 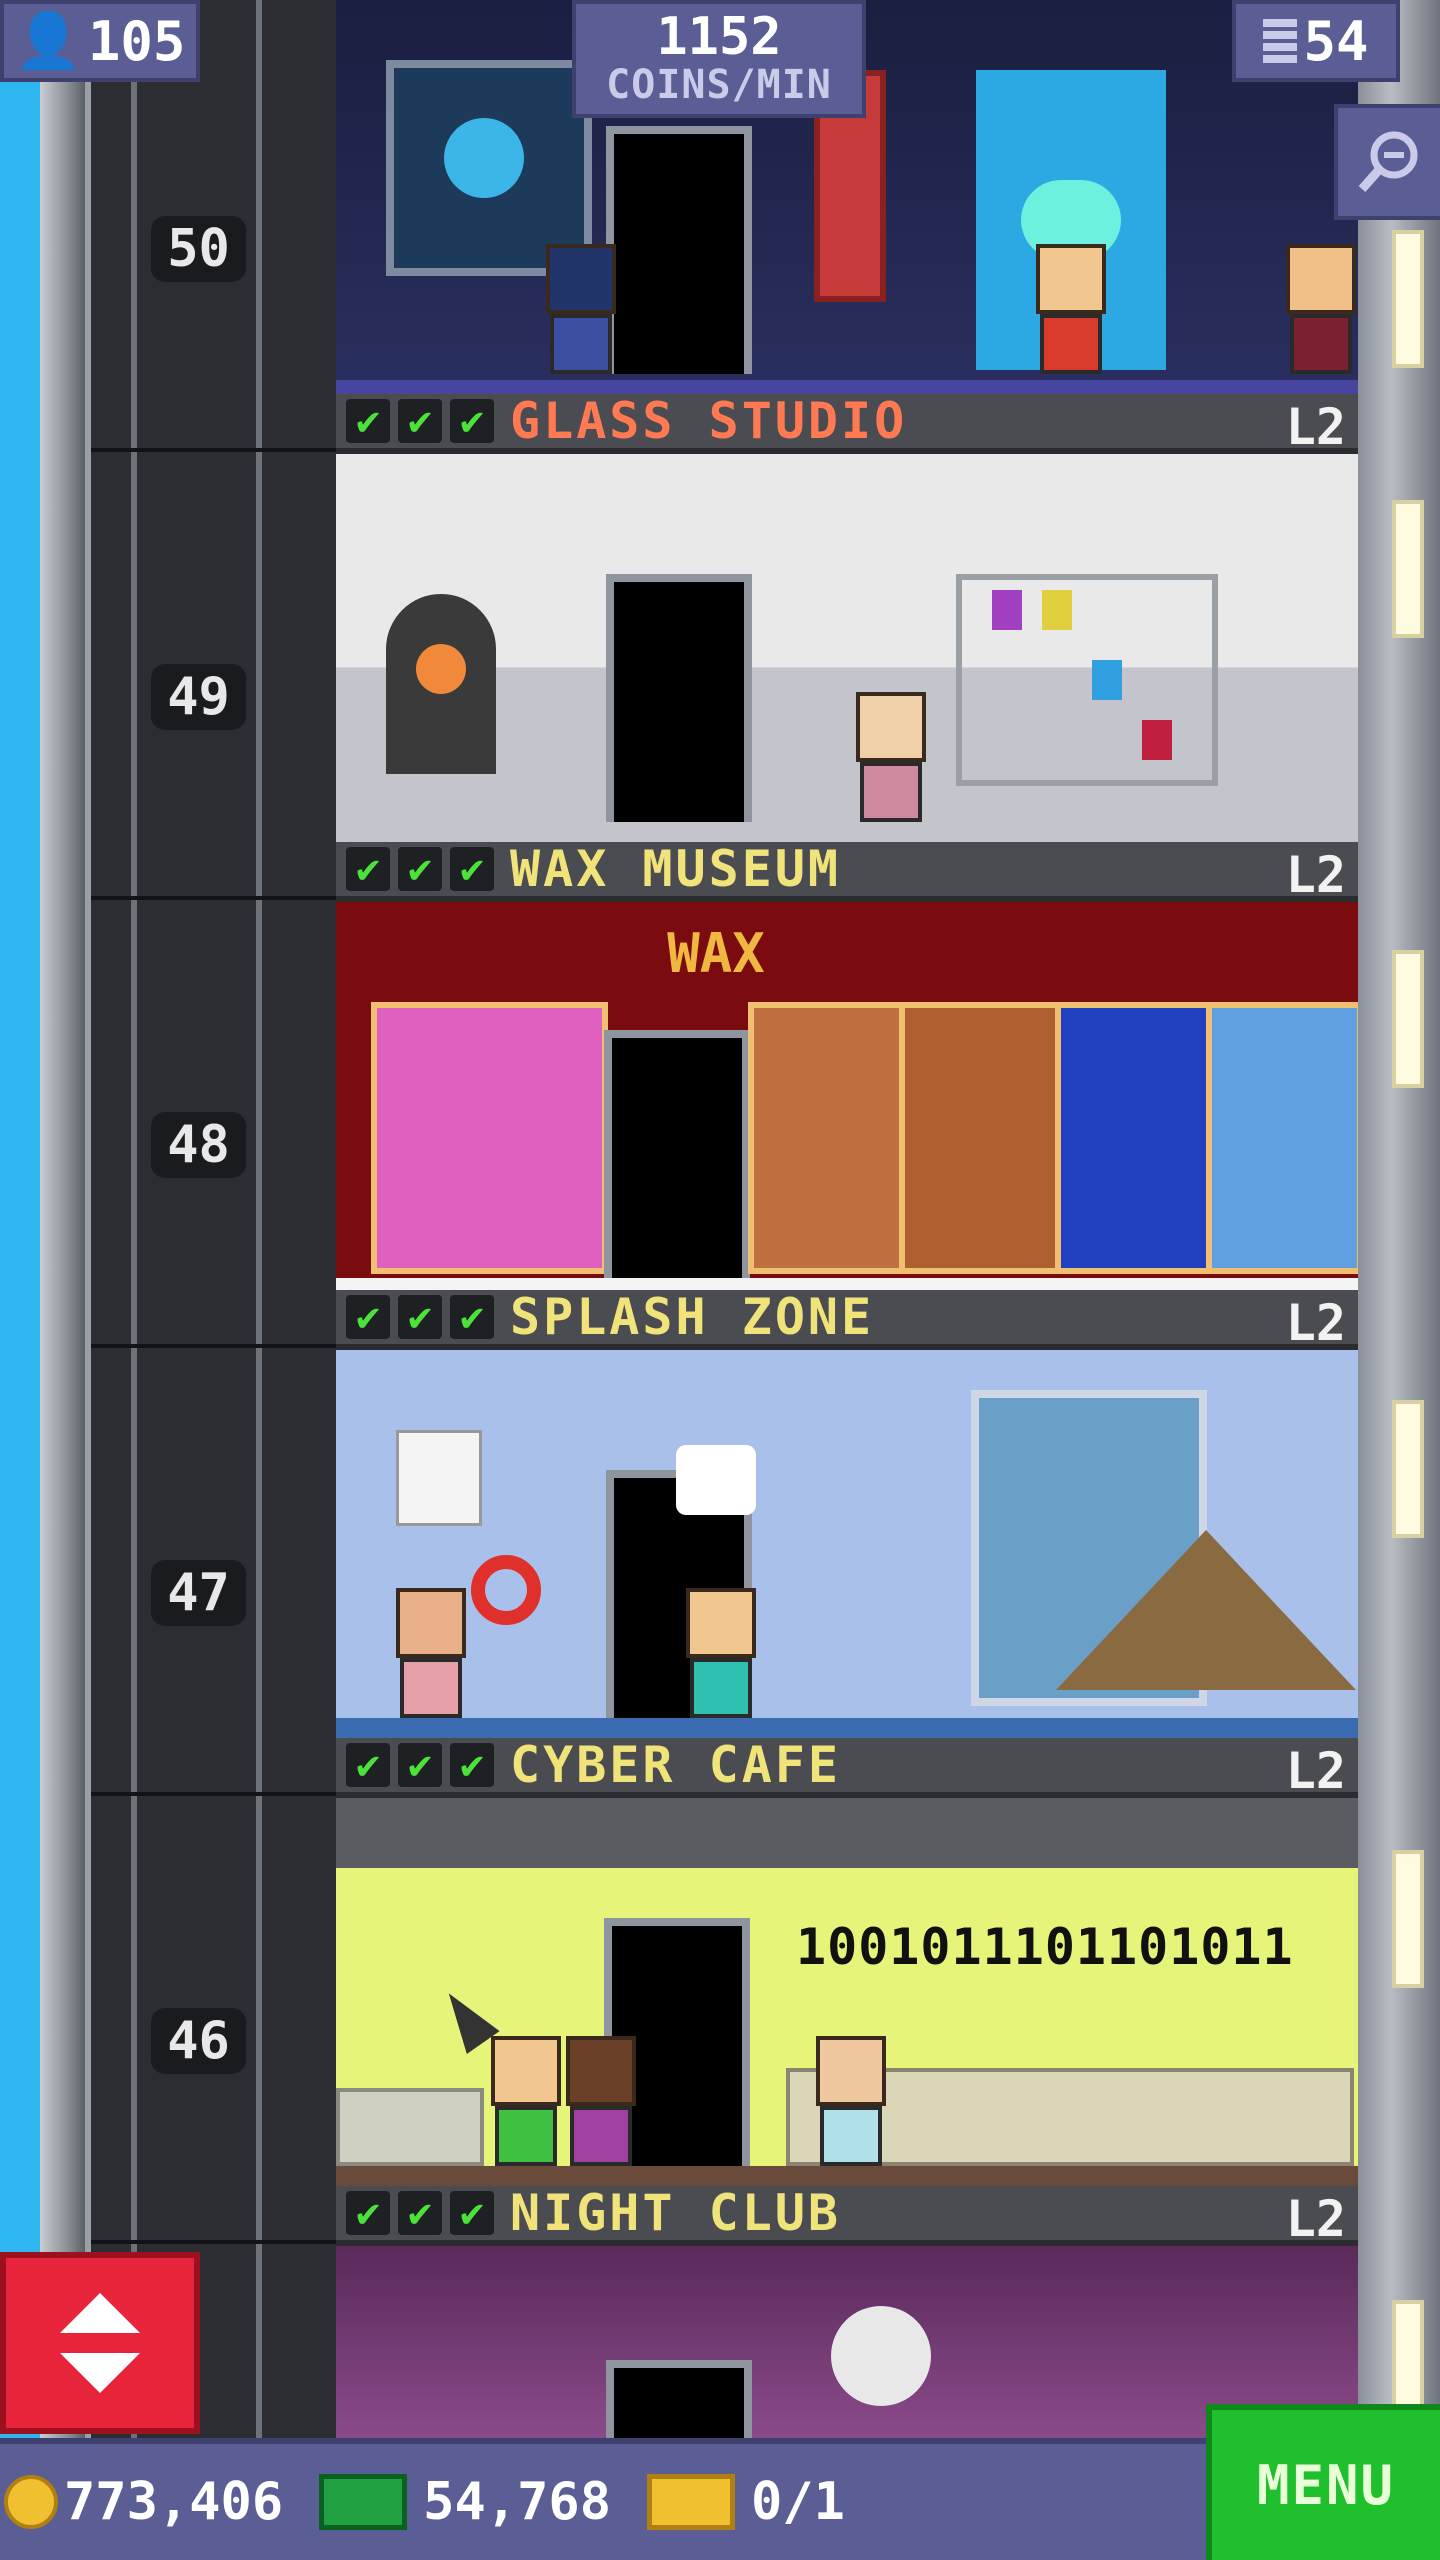 I want to click on ceiling, so click(x=847, y=1833).